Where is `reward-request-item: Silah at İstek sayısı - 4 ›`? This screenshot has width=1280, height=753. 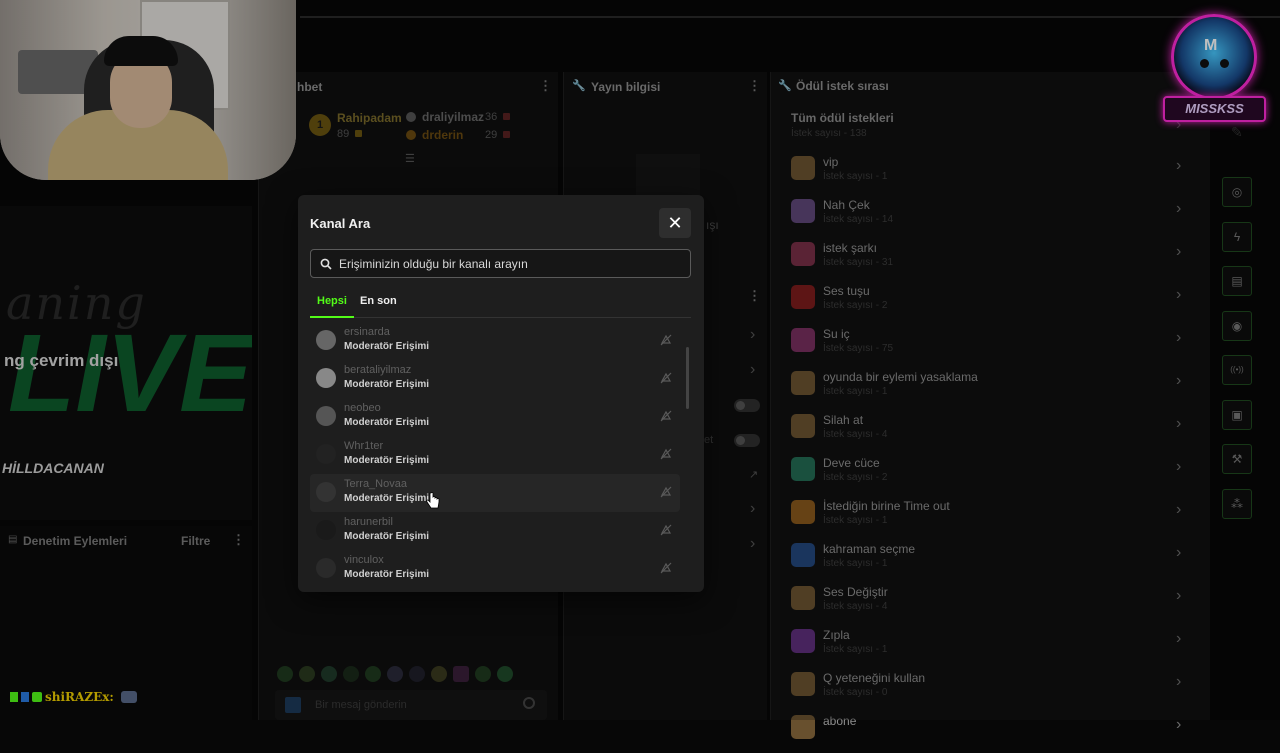 reward-request-item: Silah at İstek sayısı - 4 › is located at coordinates (976, 430).